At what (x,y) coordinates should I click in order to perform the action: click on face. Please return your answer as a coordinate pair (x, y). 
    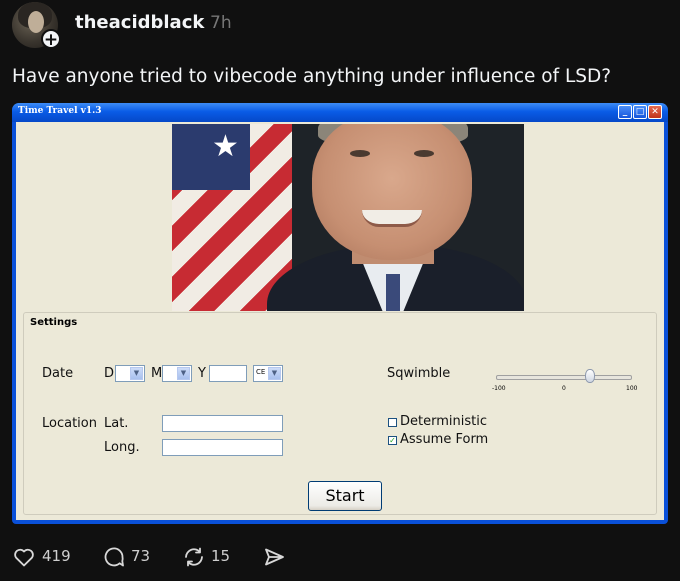
    Looking at the image, I should click on (392, 192).